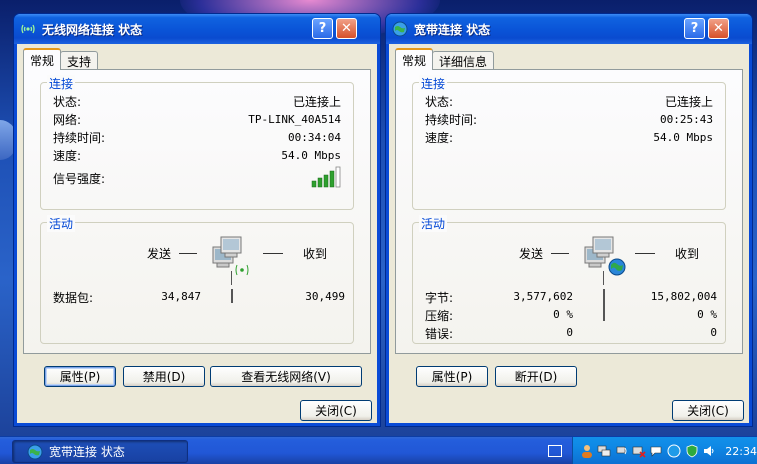  I want to click on duration-row: 持续时间: 00:34:04, so click(197, 137).